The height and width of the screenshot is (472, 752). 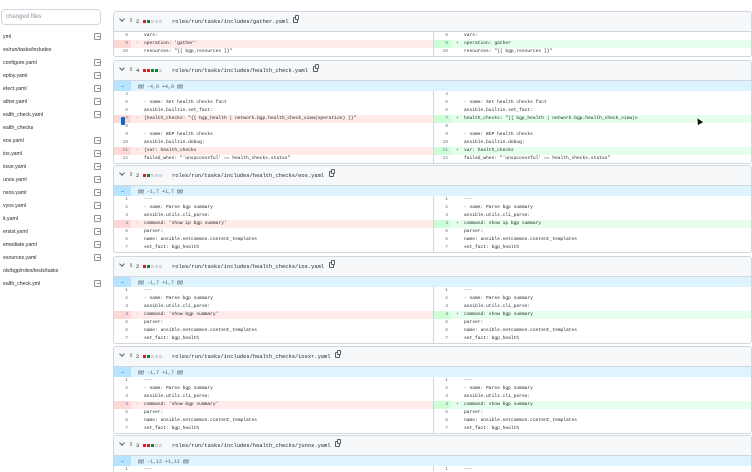 I want to click on file-tree-item: unos.yaml, so click(x=53, y=180).